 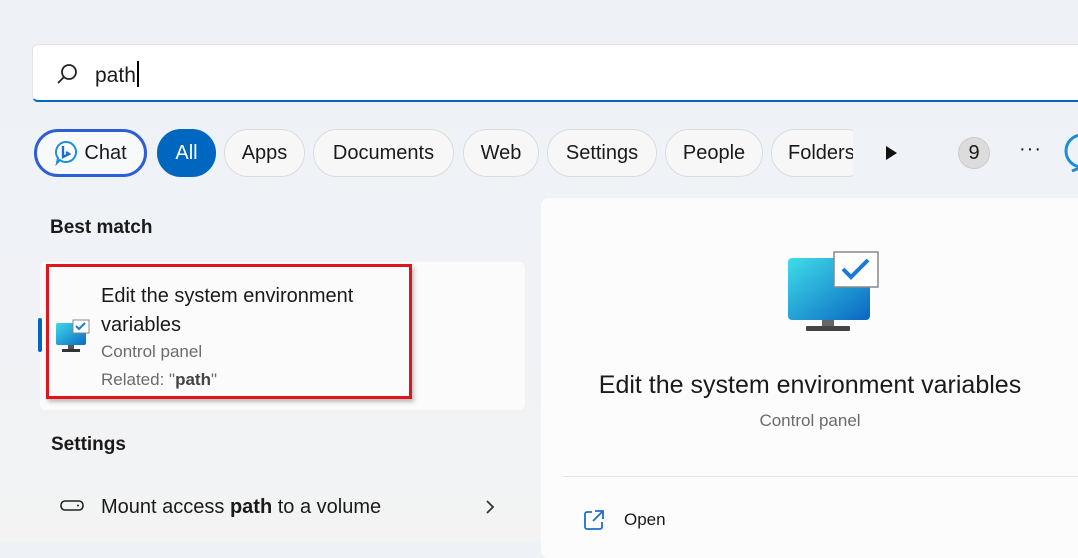 I want to click on bing-chat-icon, so click(x=66, y=153).